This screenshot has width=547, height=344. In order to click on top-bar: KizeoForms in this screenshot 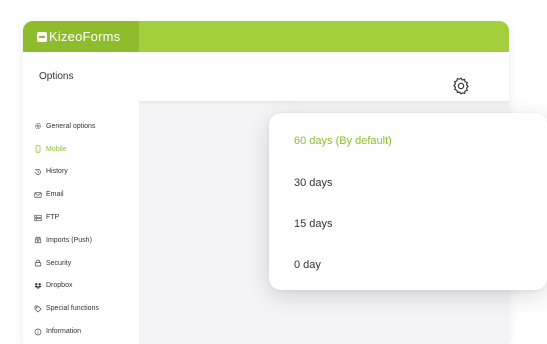, I will do `click(266, 36)`.